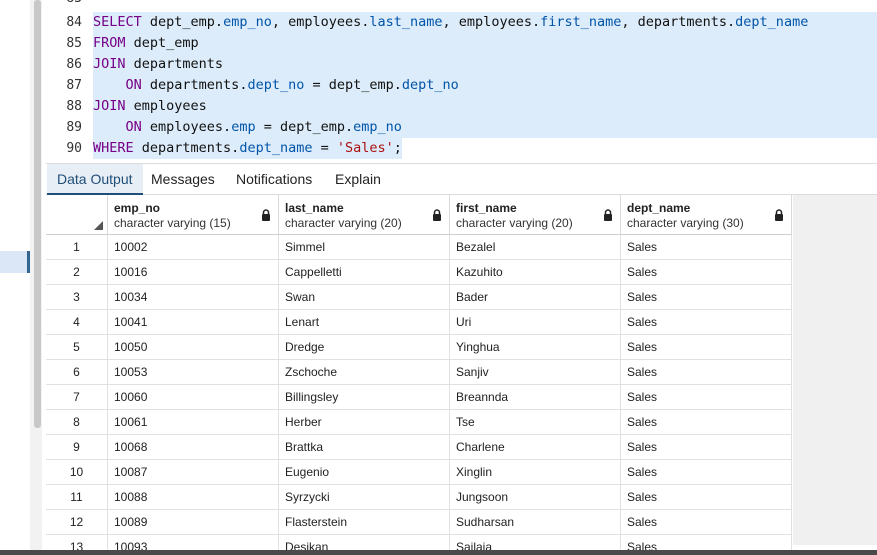 The width and height of the screenshot is (877, 555). I want to click on row-number: 1, so click(77, 247).